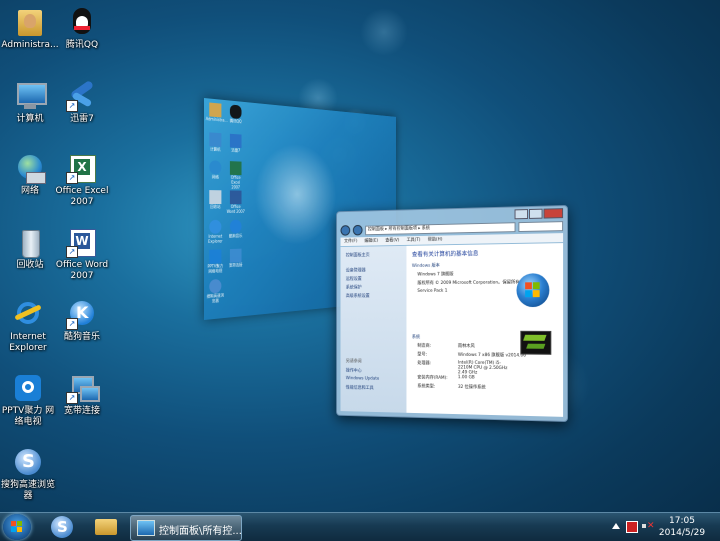 The height and width of the screenshot is (541, 720). What do you see at coordinates (215, 169) in the screenshot?
I see `mini-desktop-icon: 网络` at bounding box center [215, 169].